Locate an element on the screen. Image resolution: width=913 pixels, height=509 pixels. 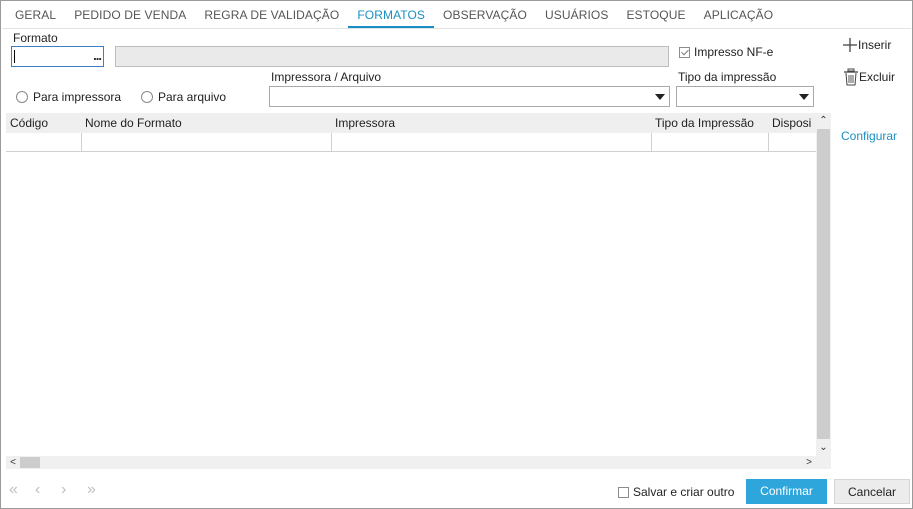
column-header-disposi: Disposi is located at coordinates (792, 123).